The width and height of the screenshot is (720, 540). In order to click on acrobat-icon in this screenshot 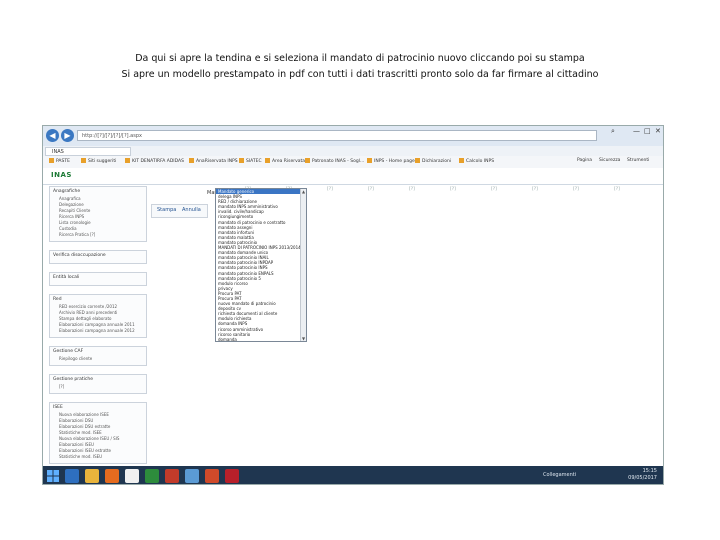, I will do `click(232, 476)`.